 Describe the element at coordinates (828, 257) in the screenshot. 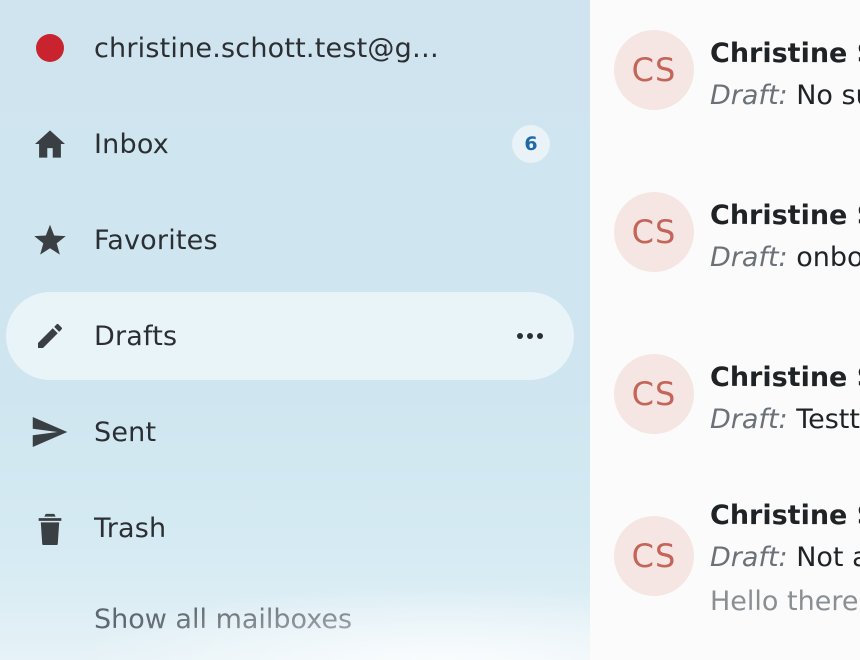

I see `subject-text: onbo` at that location.